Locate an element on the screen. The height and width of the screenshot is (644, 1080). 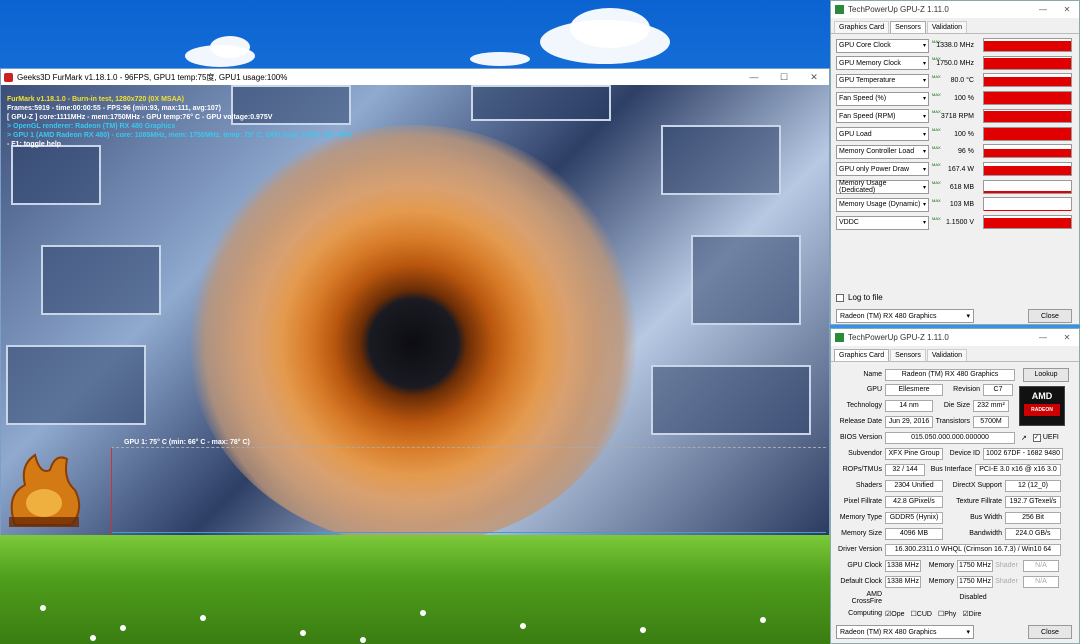
default-clock-field: 1338 MHz is located at coordinates (903, 581).